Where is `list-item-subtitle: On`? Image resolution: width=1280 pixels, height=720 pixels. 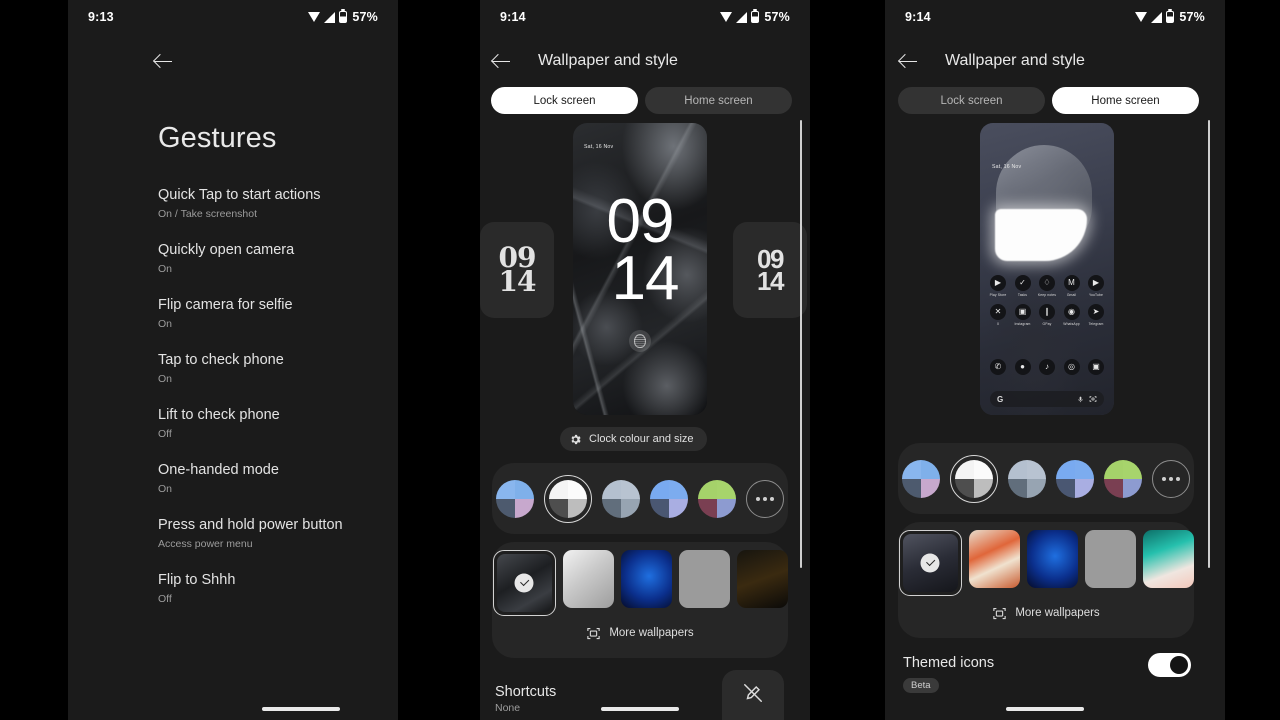 list-item-subtitle: On is located at coordinates (165, 379).